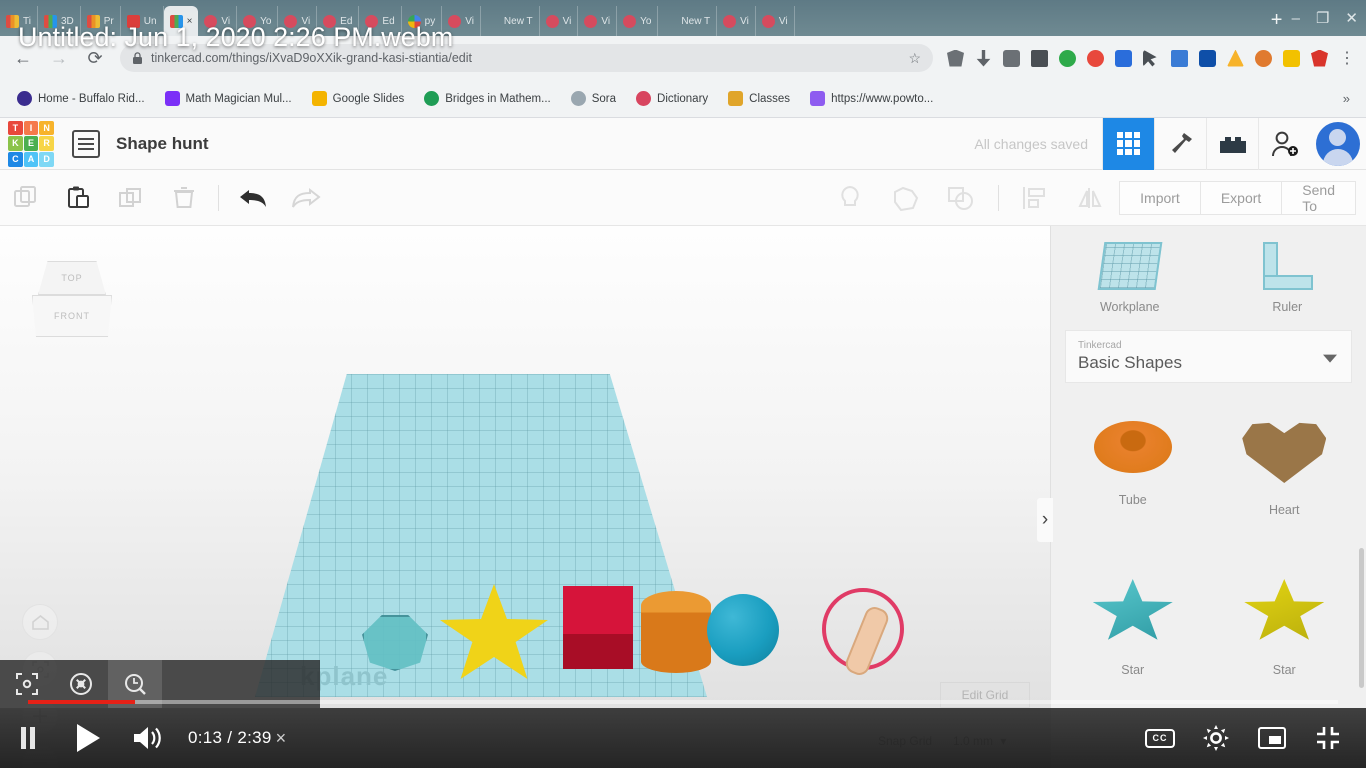 The image size is (1366, 768). Describe the element at coordinates (281, 738) in the screenshot. I see `close-player-button: ×` at that location.